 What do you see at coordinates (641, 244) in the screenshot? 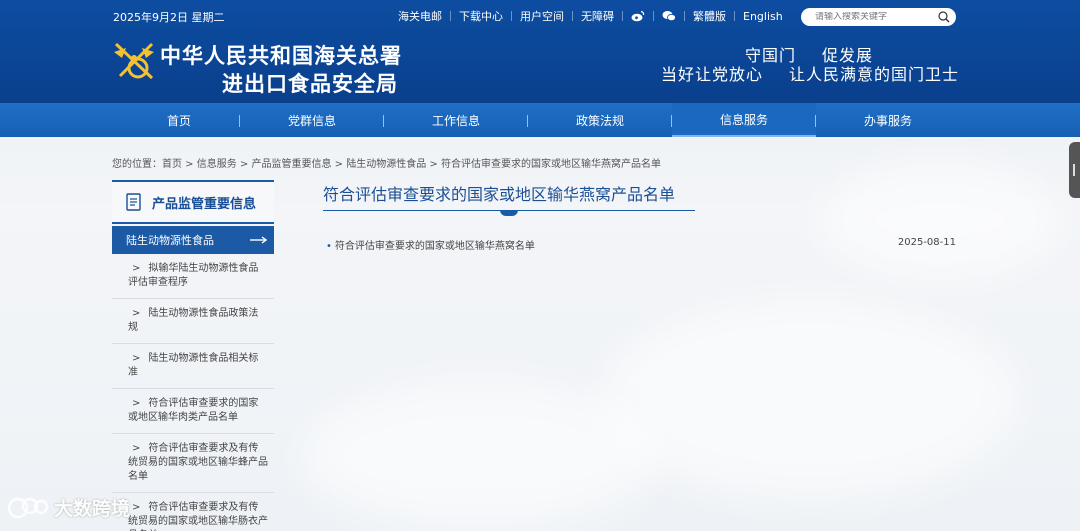
I see `list-item: • 符合评估审查要求的国家或地区输华燕窝名单 2025-08-11` at bounding box center [641, 244].